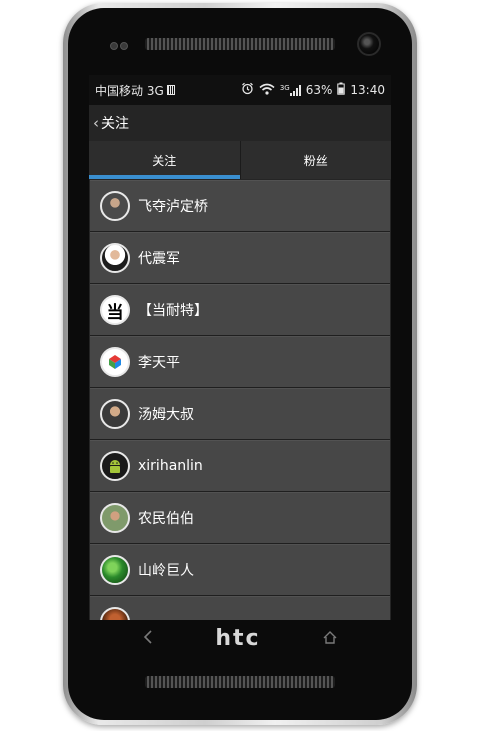 This screenshot has height=731, width=480. What do you see at coordinates (240, 123) in the screenshot?
I see `title-bar: ‹ 关注` at bounding box center [240, 123].